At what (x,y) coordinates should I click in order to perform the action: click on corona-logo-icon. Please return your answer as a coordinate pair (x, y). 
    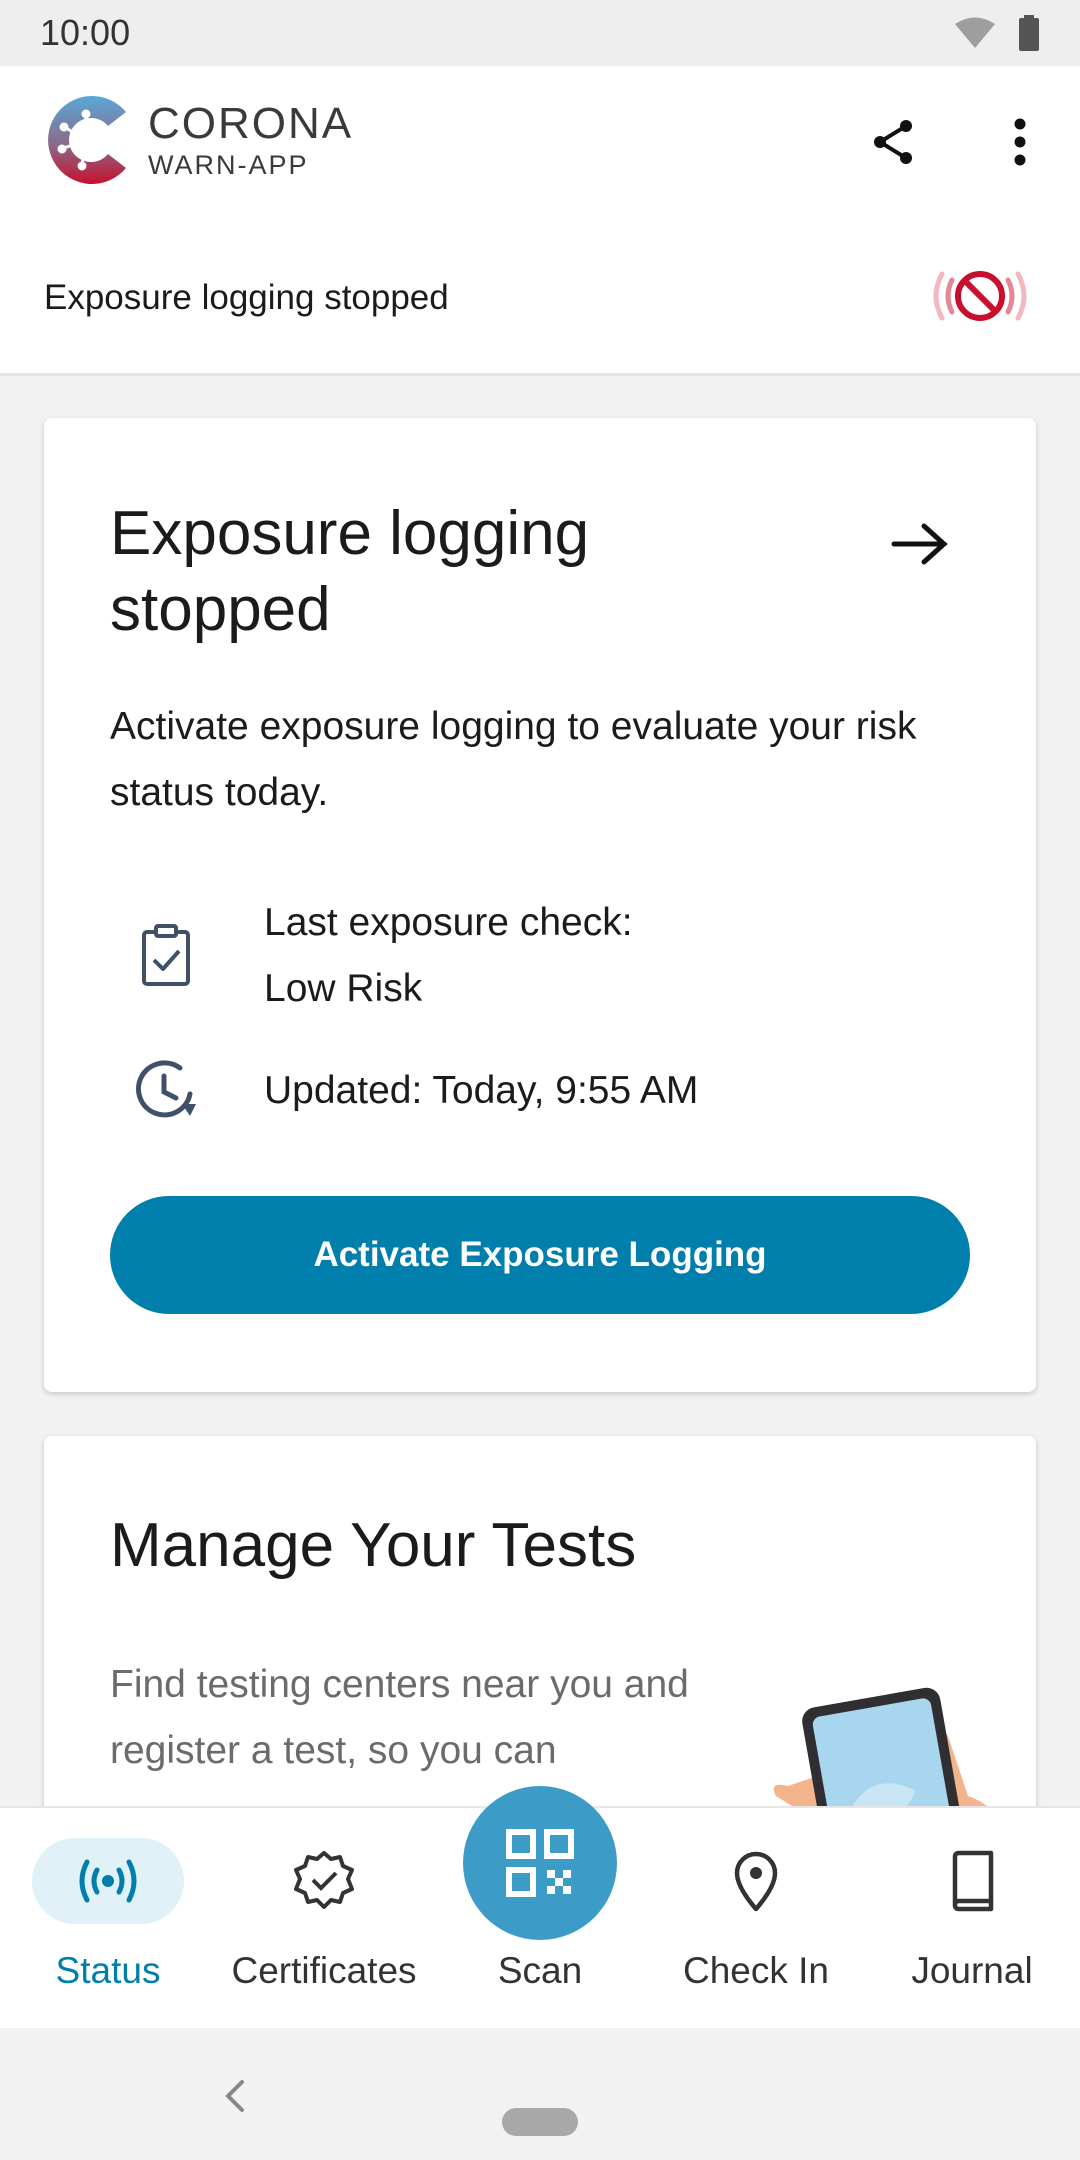
    Looking at the image, I should click on (87, 140).